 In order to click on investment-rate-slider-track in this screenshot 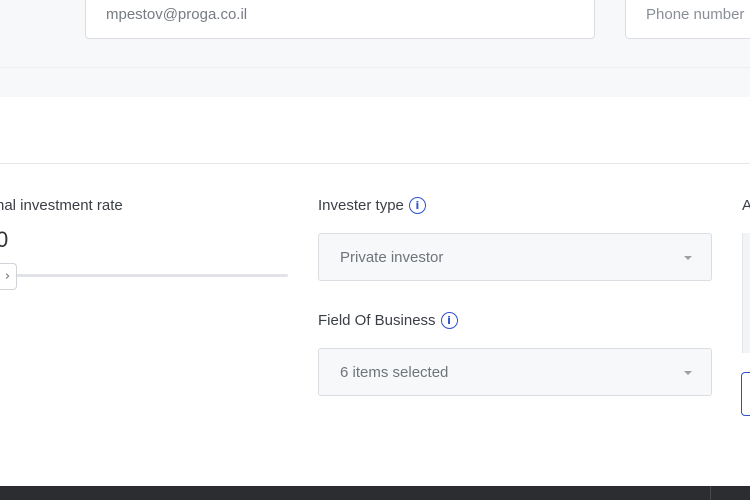, I will do `click(144, 275)`.